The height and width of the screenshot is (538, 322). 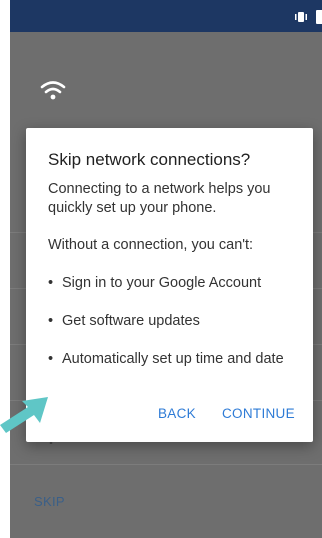 I want to click on vibrate-icon, so click(x=301, y=17).